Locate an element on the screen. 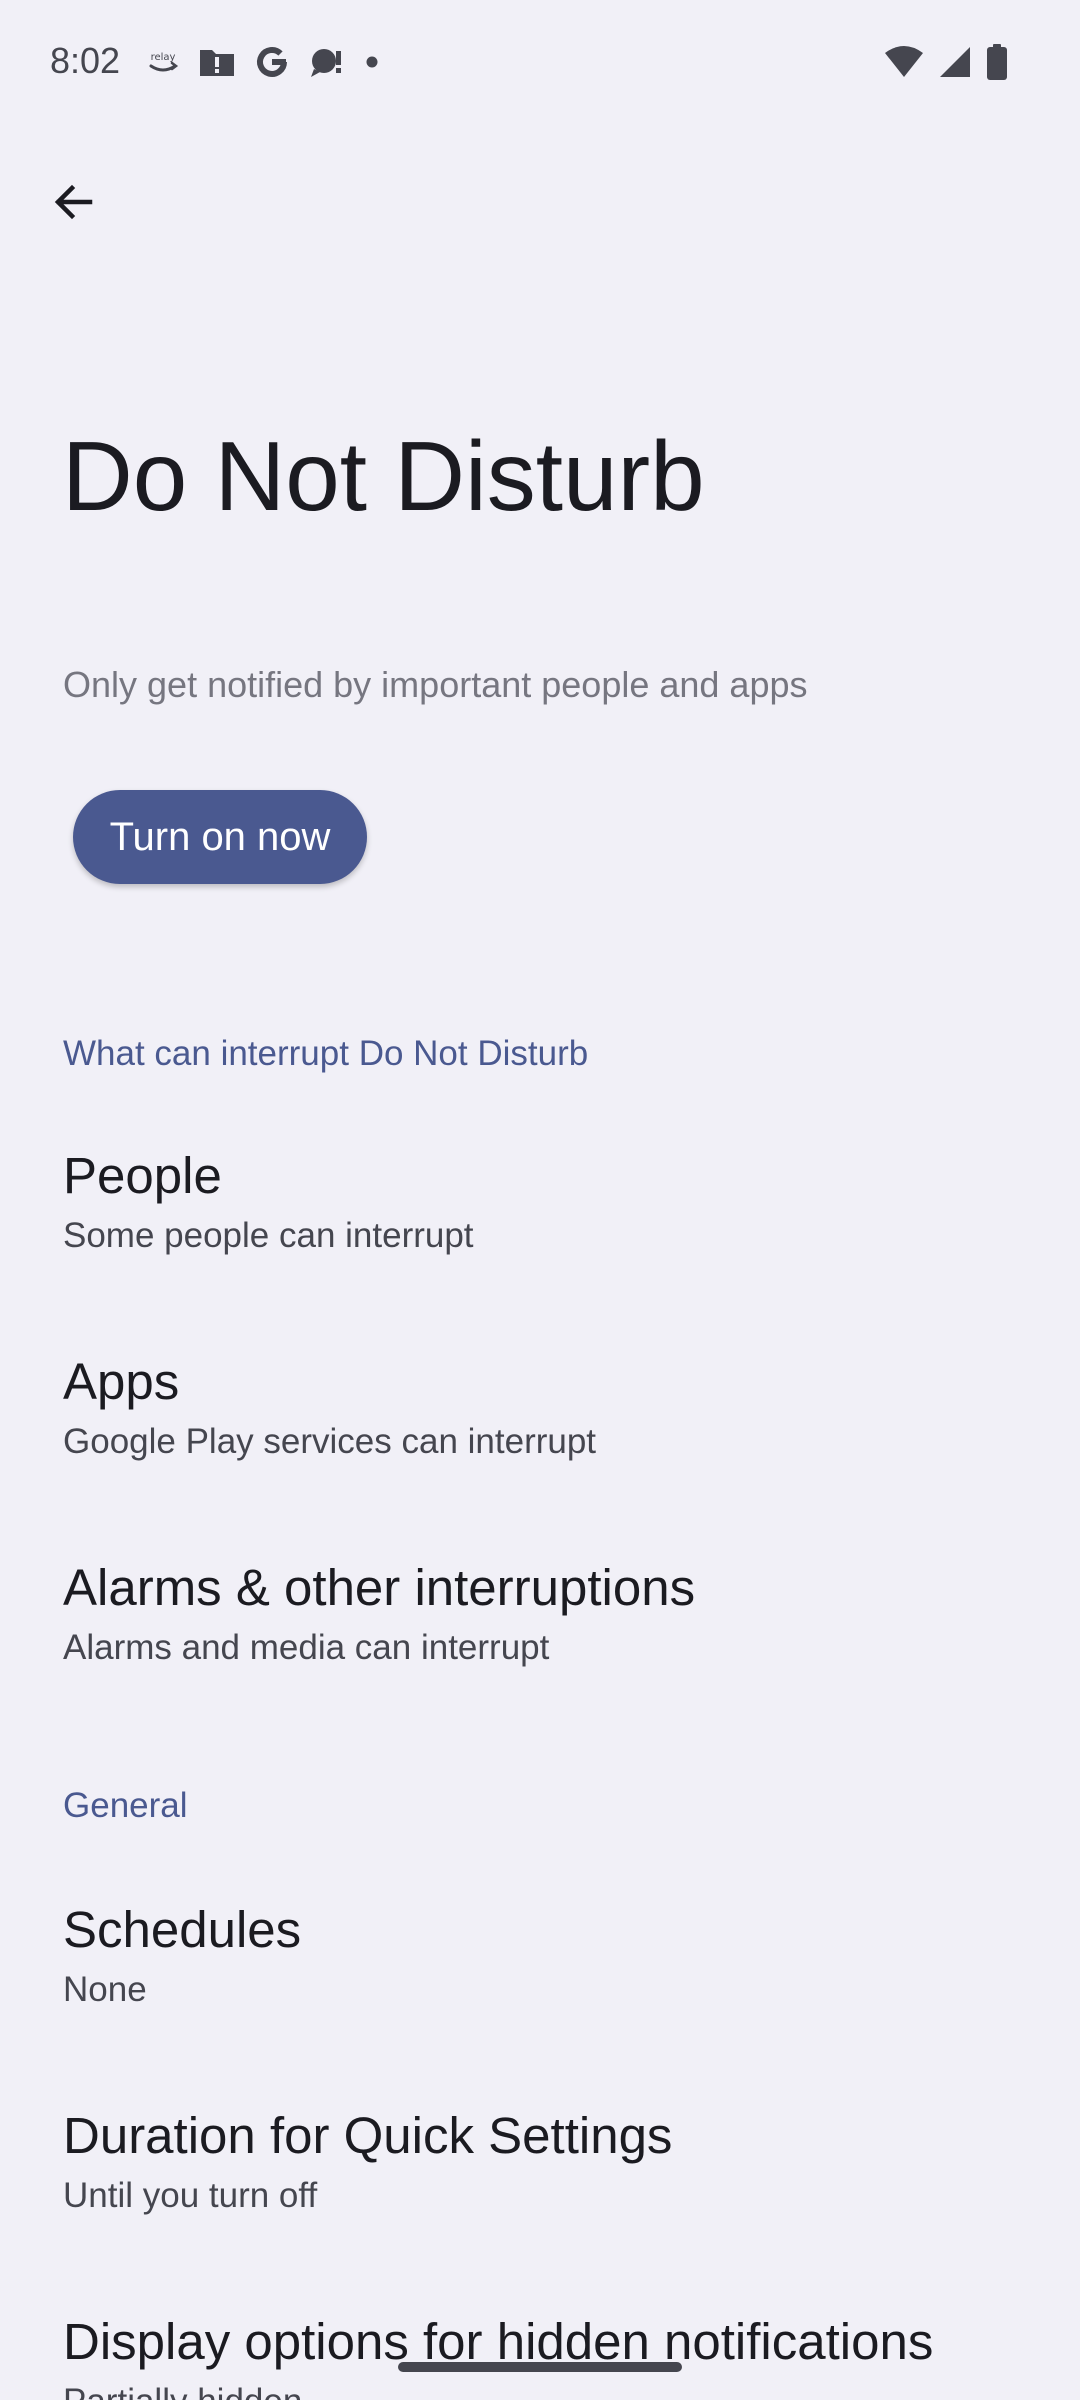  pref-title: People is located at coordinates (142, 1175).